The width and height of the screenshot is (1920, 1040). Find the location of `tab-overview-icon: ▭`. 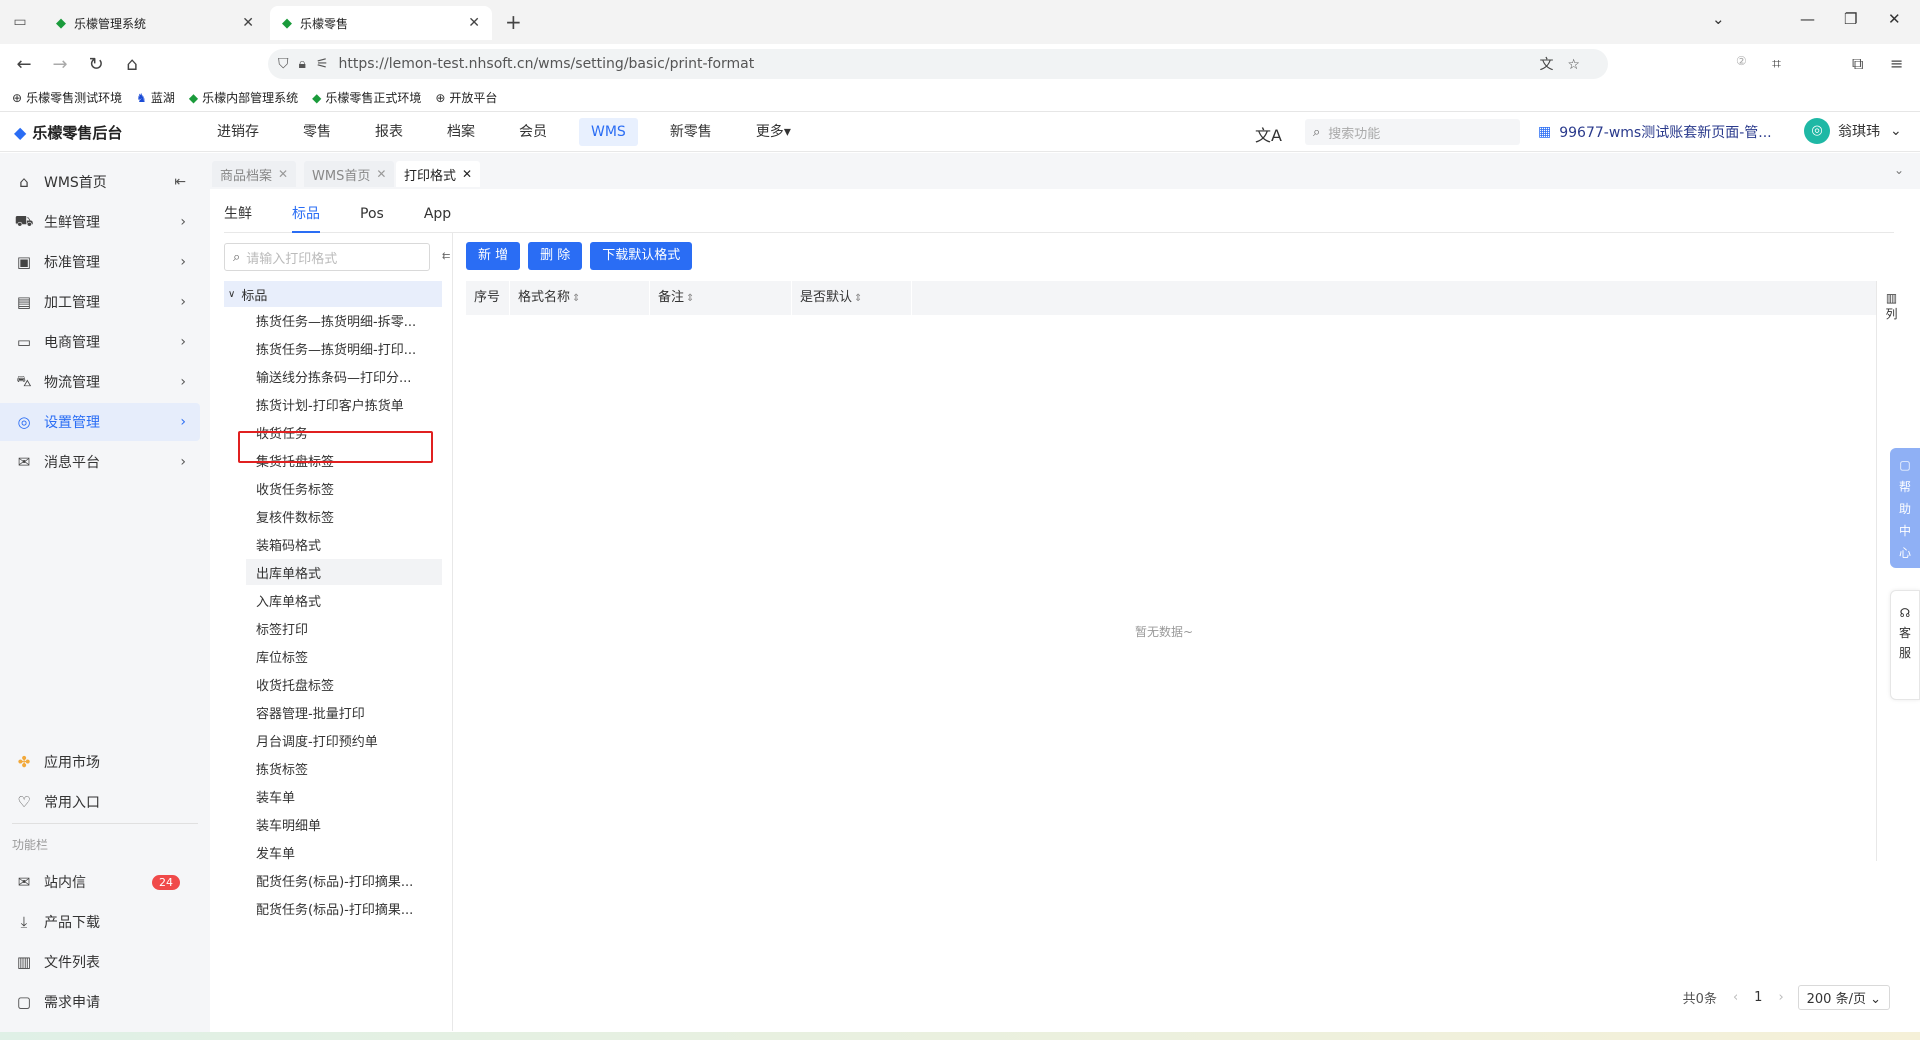

tab-overview-icon: ▭ is located at coordinates (20, 22).